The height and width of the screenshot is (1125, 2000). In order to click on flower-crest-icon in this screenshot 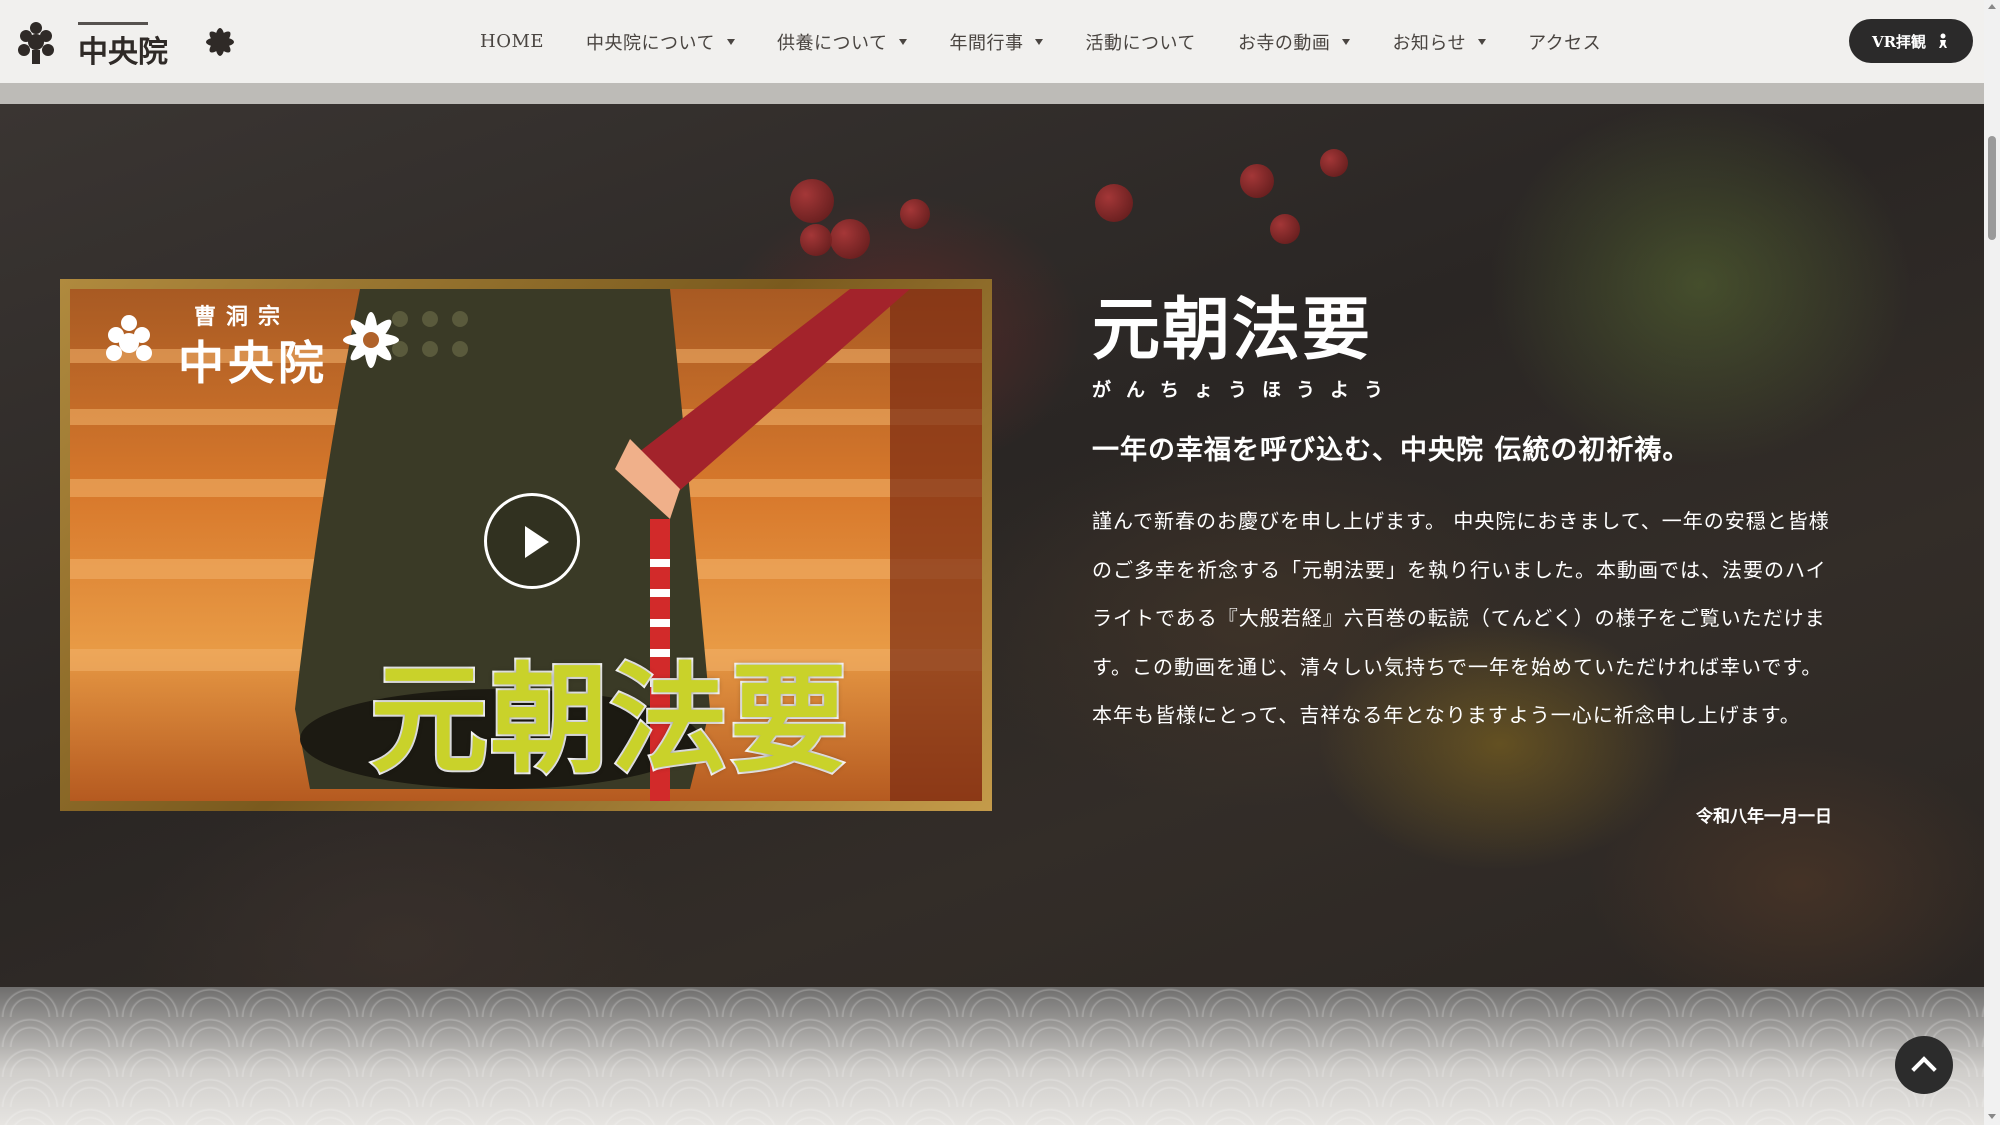, I will do `click(371, 340)`.